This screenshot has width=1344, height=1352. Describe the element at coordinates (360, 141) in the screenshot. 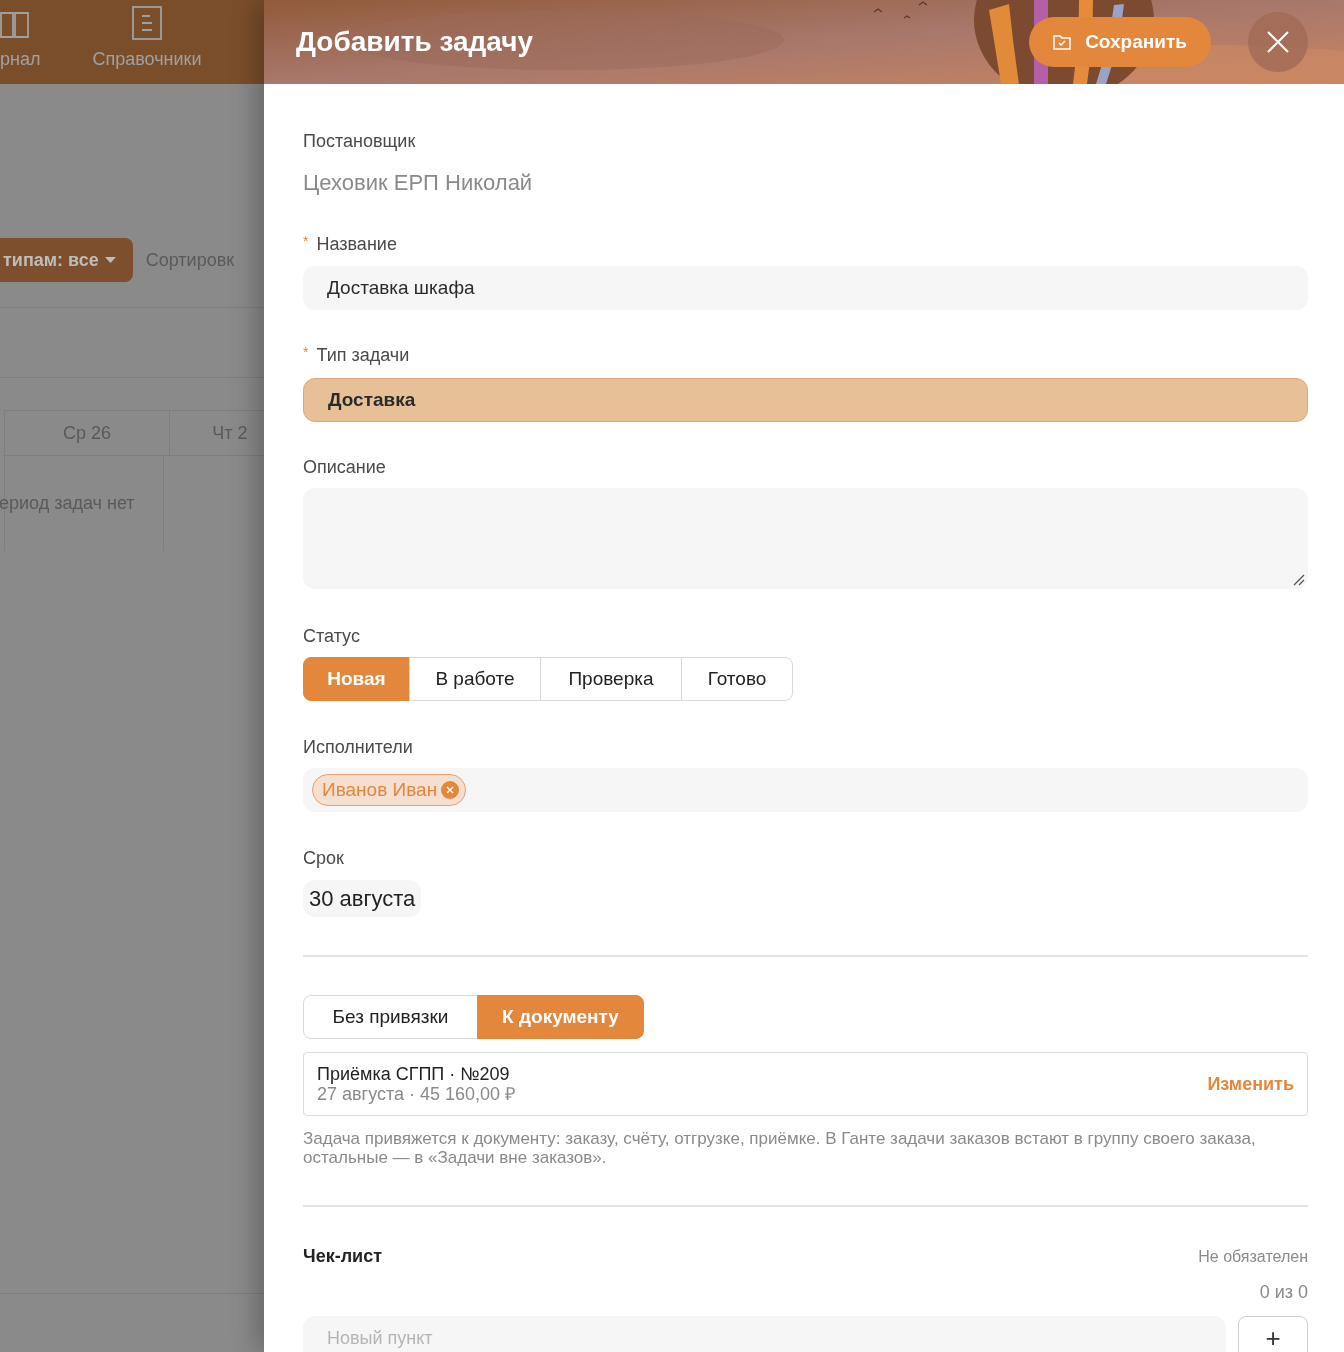

I see `field-label: Постановщик` at that location.